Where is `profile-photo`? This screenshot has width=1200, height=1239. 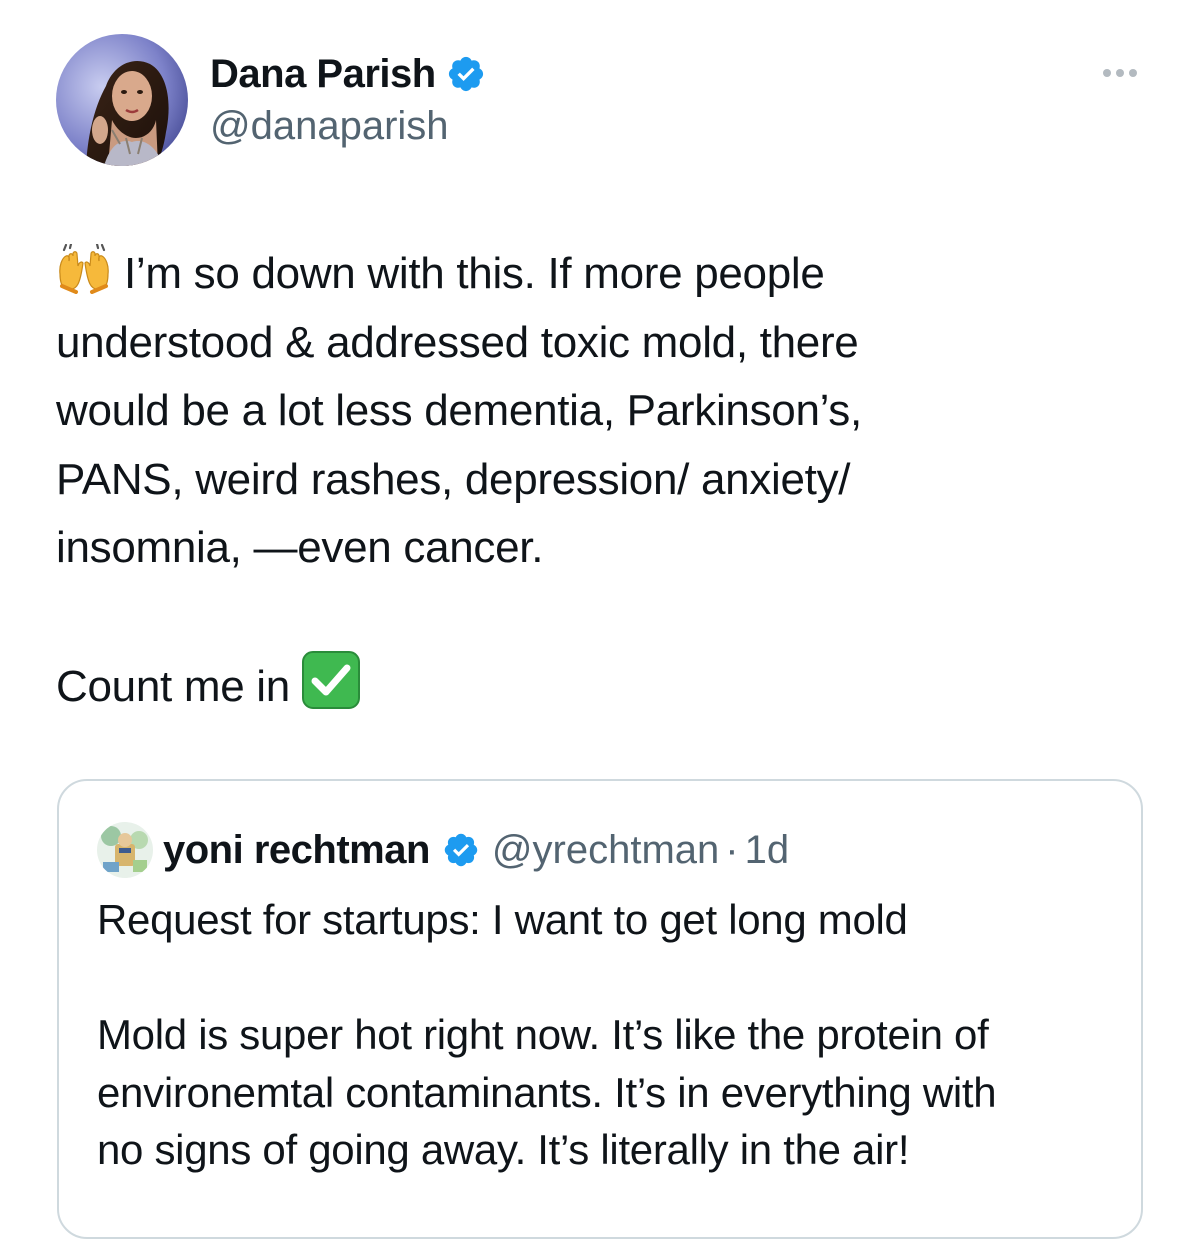
profile-photo is located at coordinates (122, 100).